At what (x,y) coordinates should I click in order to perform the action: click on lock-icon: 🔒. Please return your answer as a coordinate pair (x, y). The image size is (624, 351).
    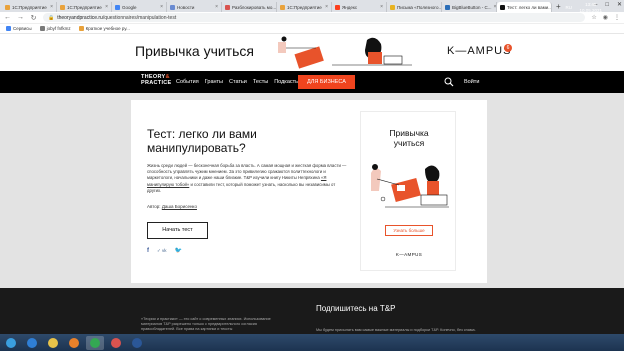
    Looking at the image, I should click on (51, 17).